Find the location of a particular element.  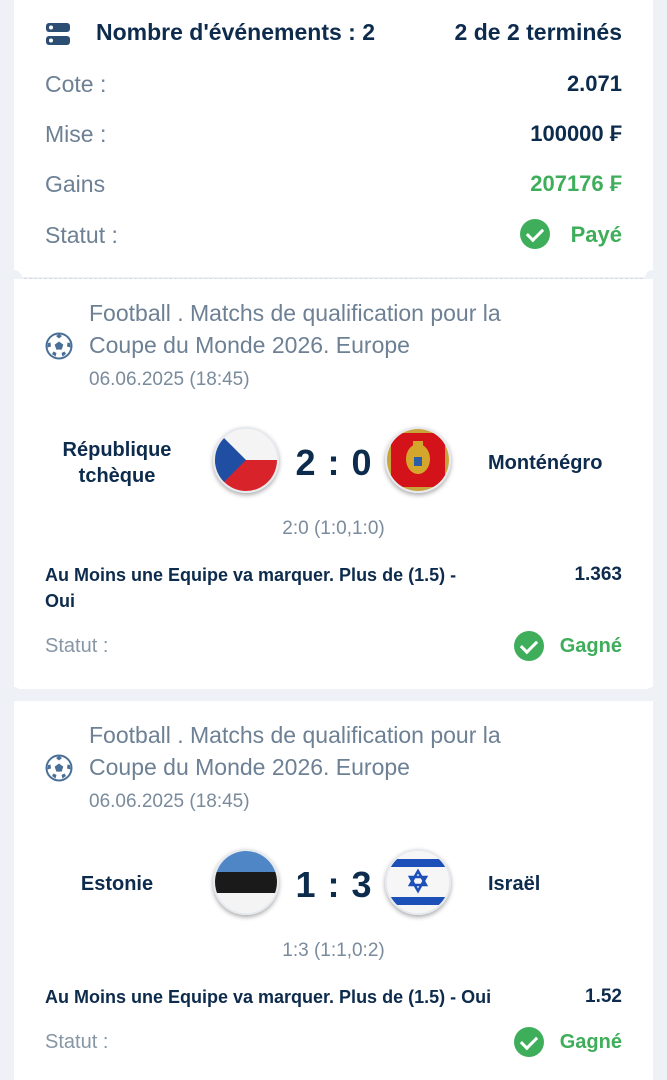

match-score: 1 : 3 is located at coordinates (334, 884).